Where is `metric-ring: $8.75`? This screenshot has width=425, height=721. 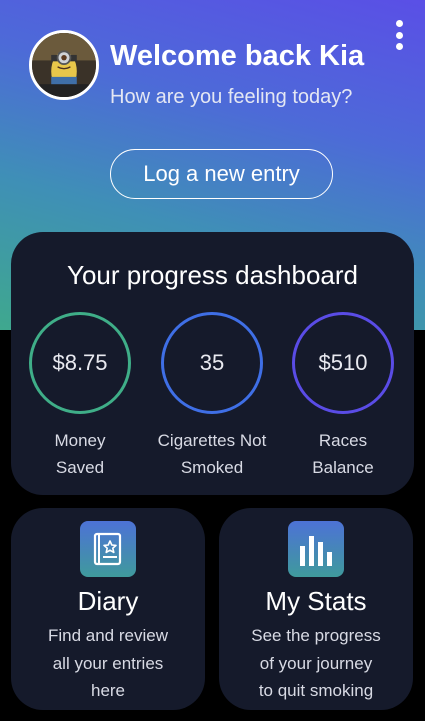 metric-ring: $8.75 is located at coordinates (80, 363).